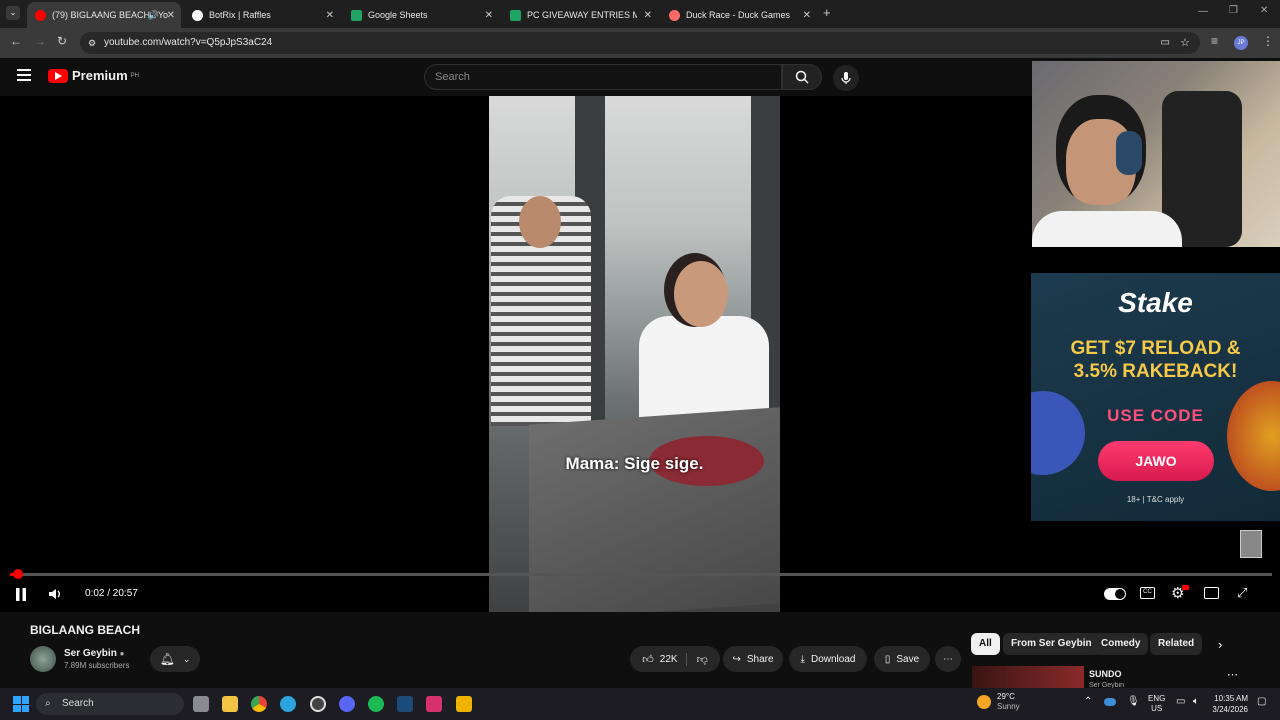  I want to click on search-icon, so click(802, 77).